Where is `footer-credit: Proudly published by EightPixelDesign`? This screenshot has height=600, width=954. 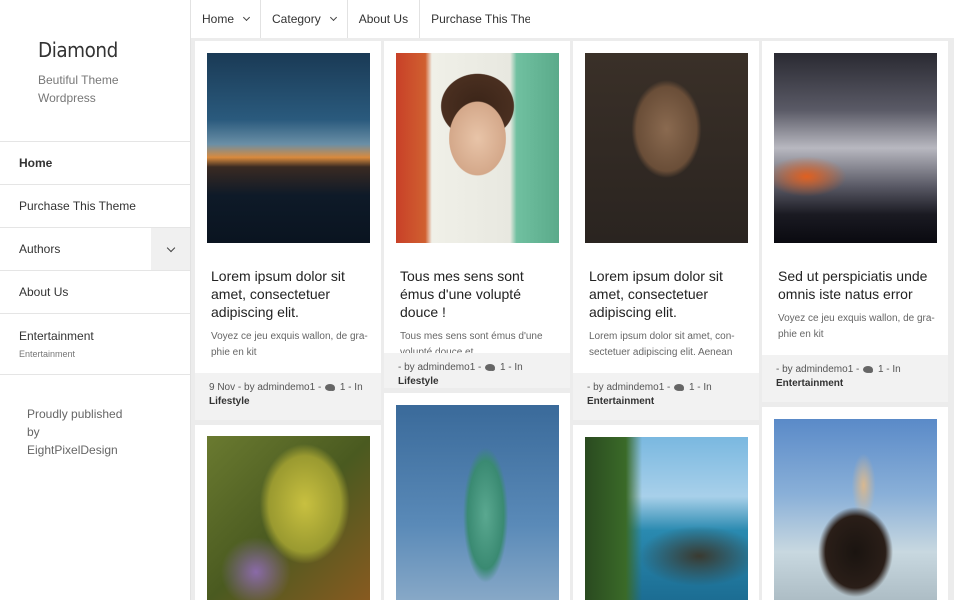
footer-credit: Proudly published by EightPixelDesign is located at coordinates (75, 432).